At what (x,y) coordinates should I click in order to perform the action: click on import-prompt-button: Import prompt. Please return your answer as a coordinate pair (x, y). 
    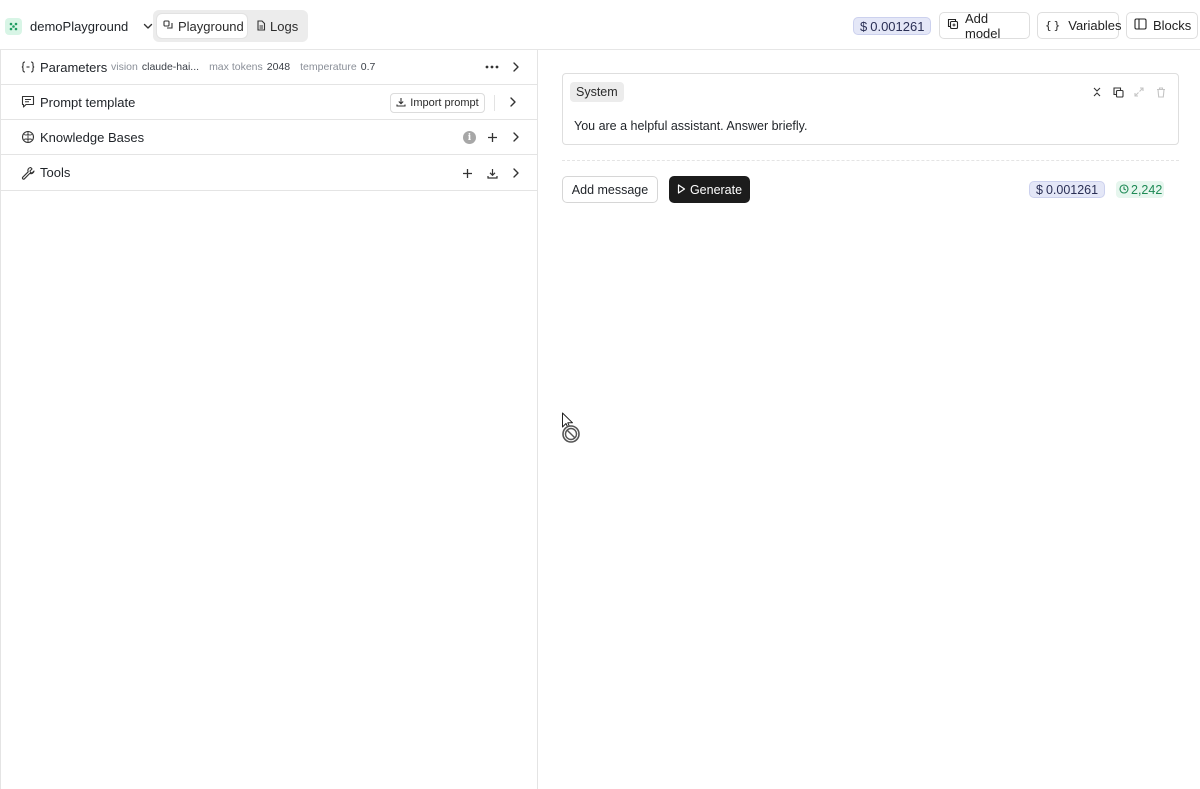
    Looking at the image, I should click on (437, 103).